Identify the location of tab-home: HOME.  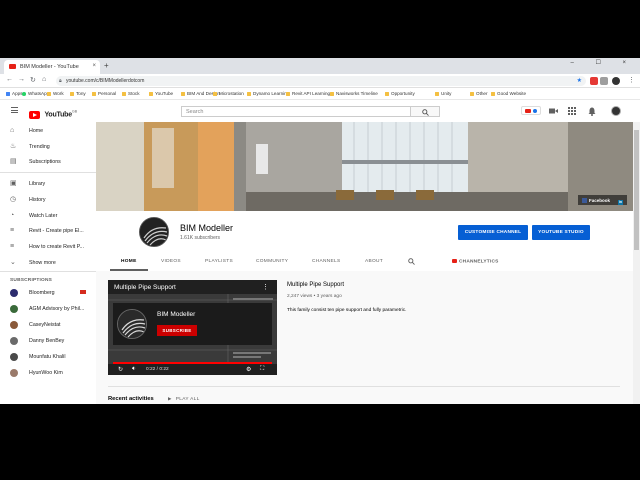
(129, 261).